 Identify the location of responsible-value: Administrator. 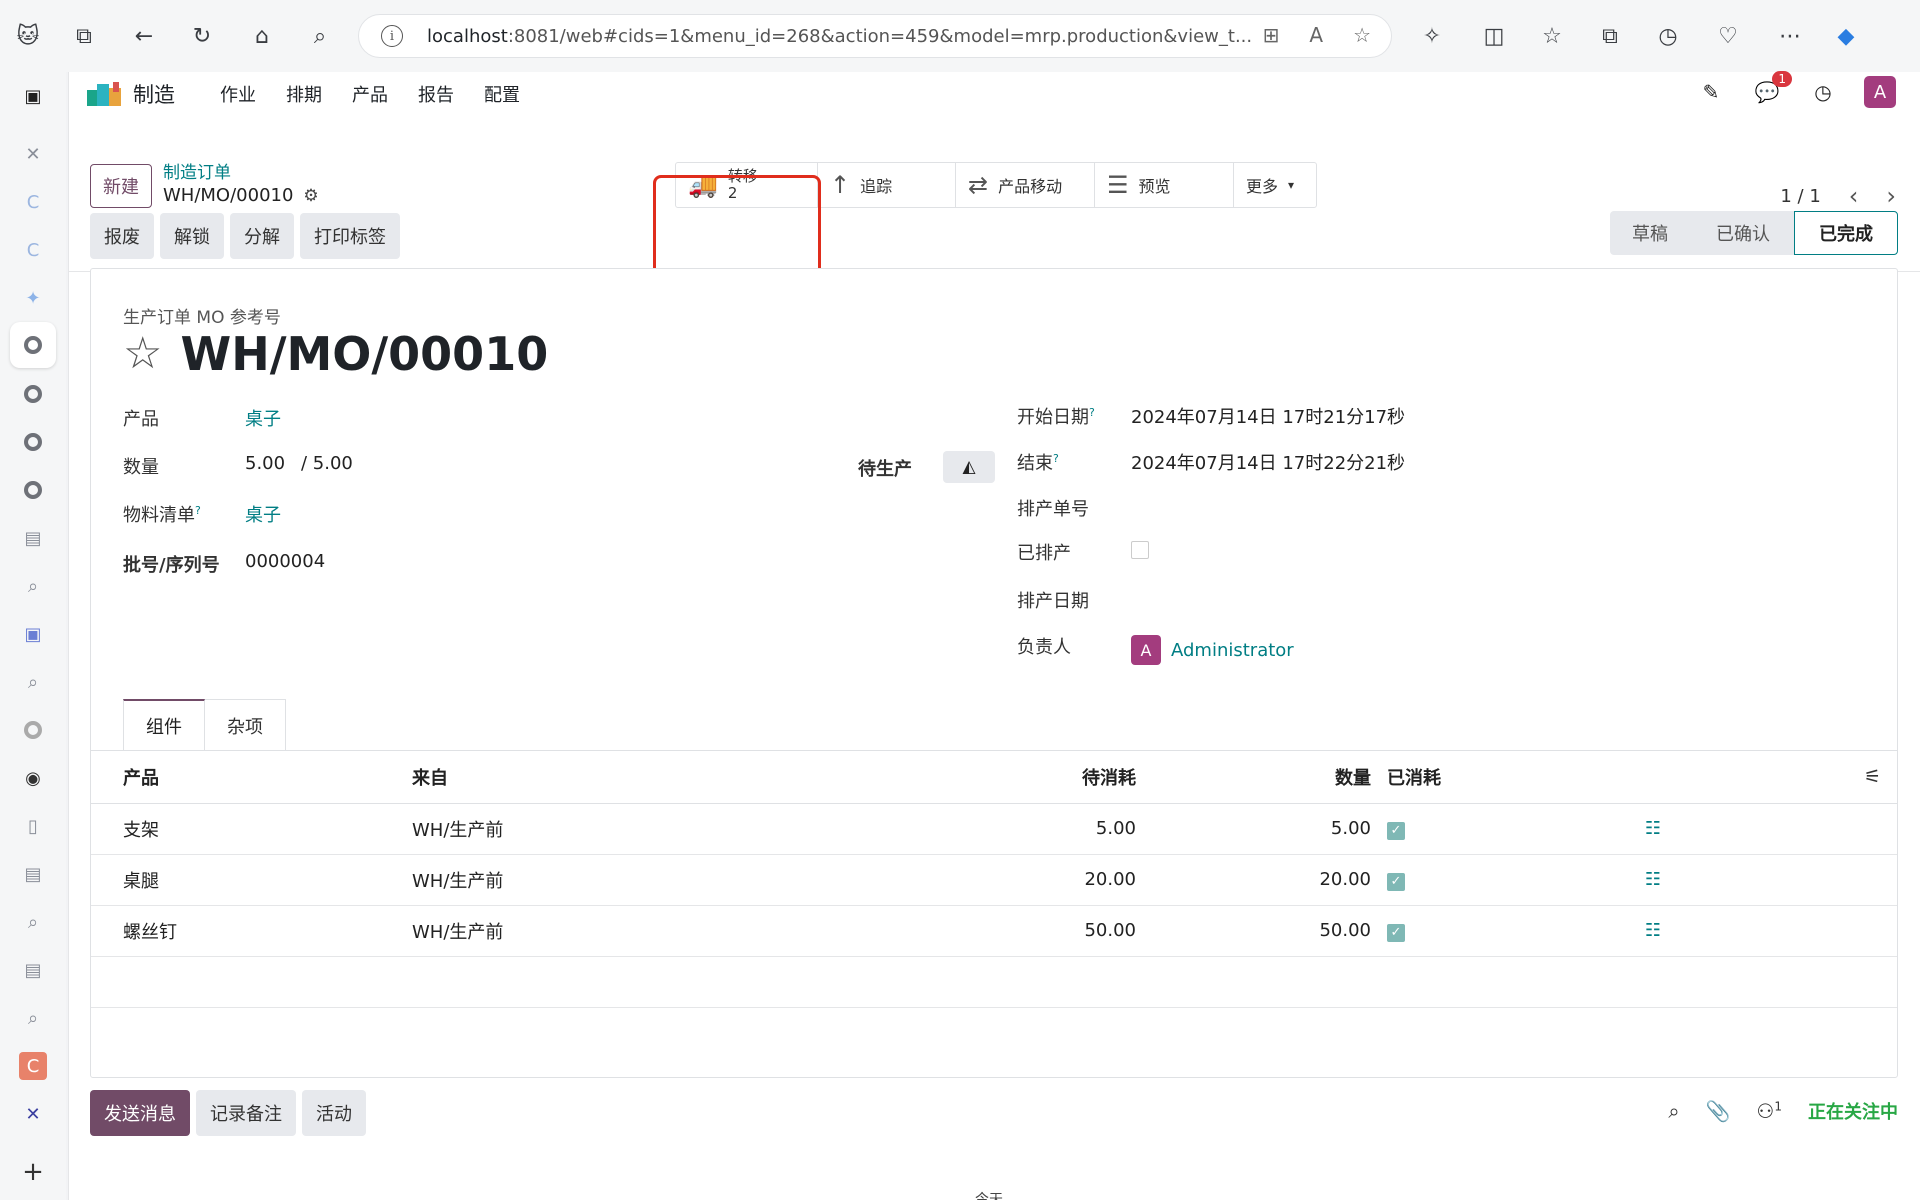
(1232, 650).